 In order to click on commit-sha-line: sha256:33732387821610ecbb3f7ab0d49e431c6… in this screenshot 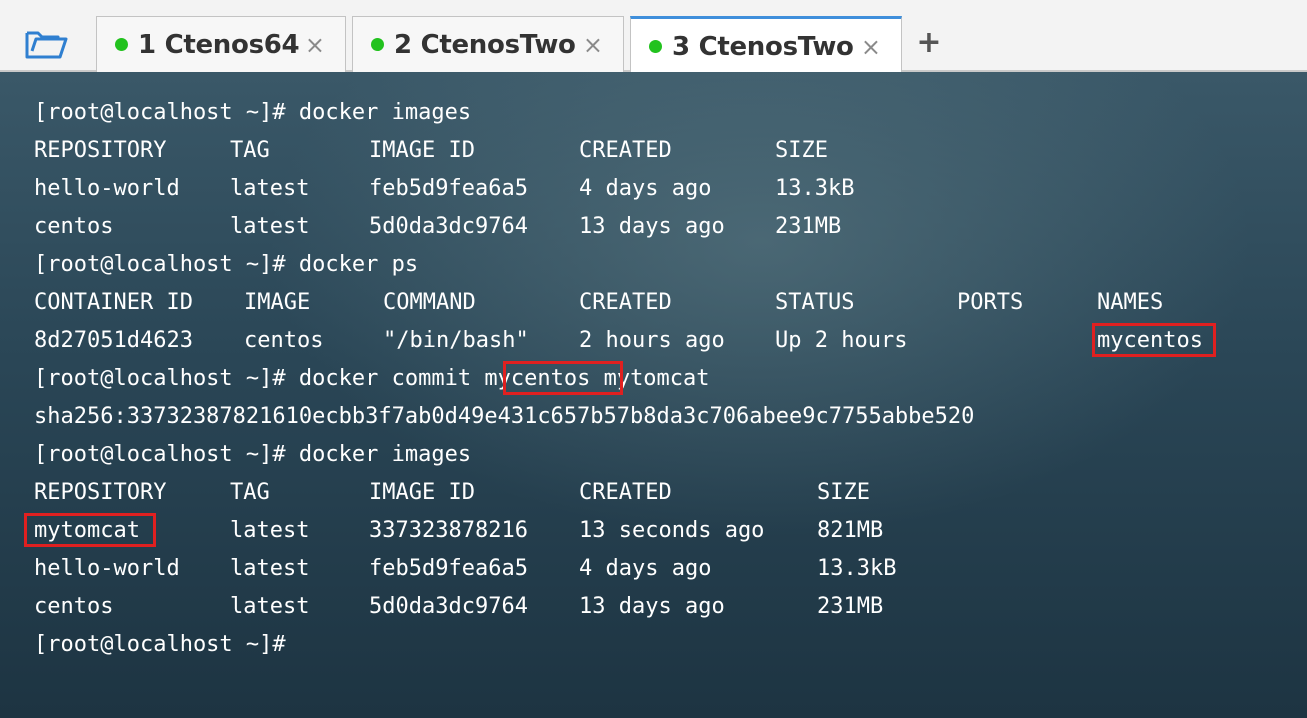, I will do `click(504, 416)`.